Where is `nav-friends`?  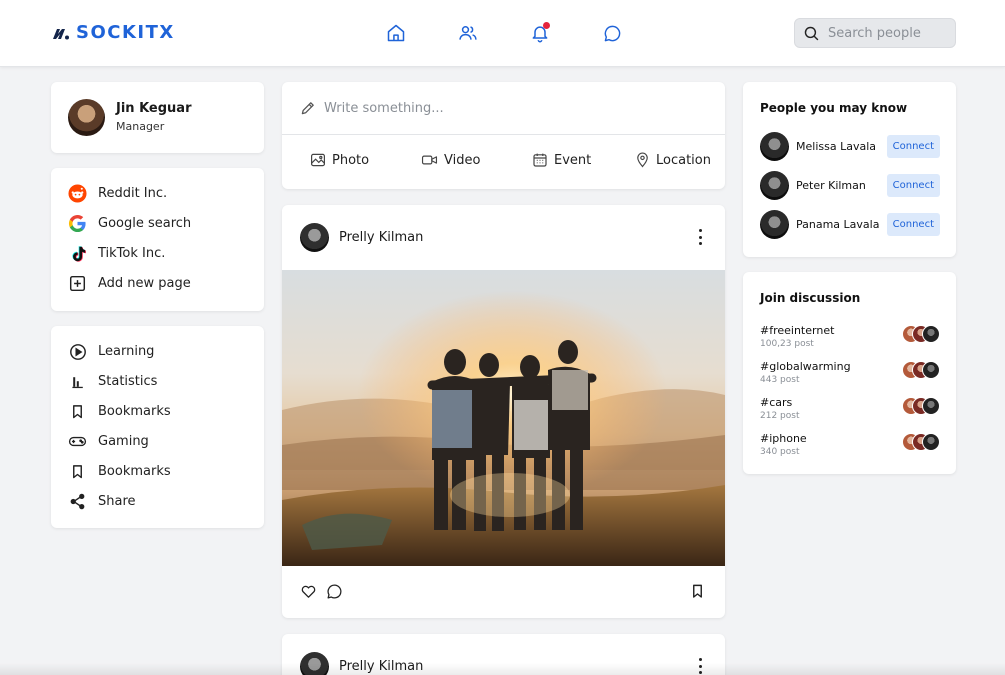
nav-friends is located at coordinates (468, 33).